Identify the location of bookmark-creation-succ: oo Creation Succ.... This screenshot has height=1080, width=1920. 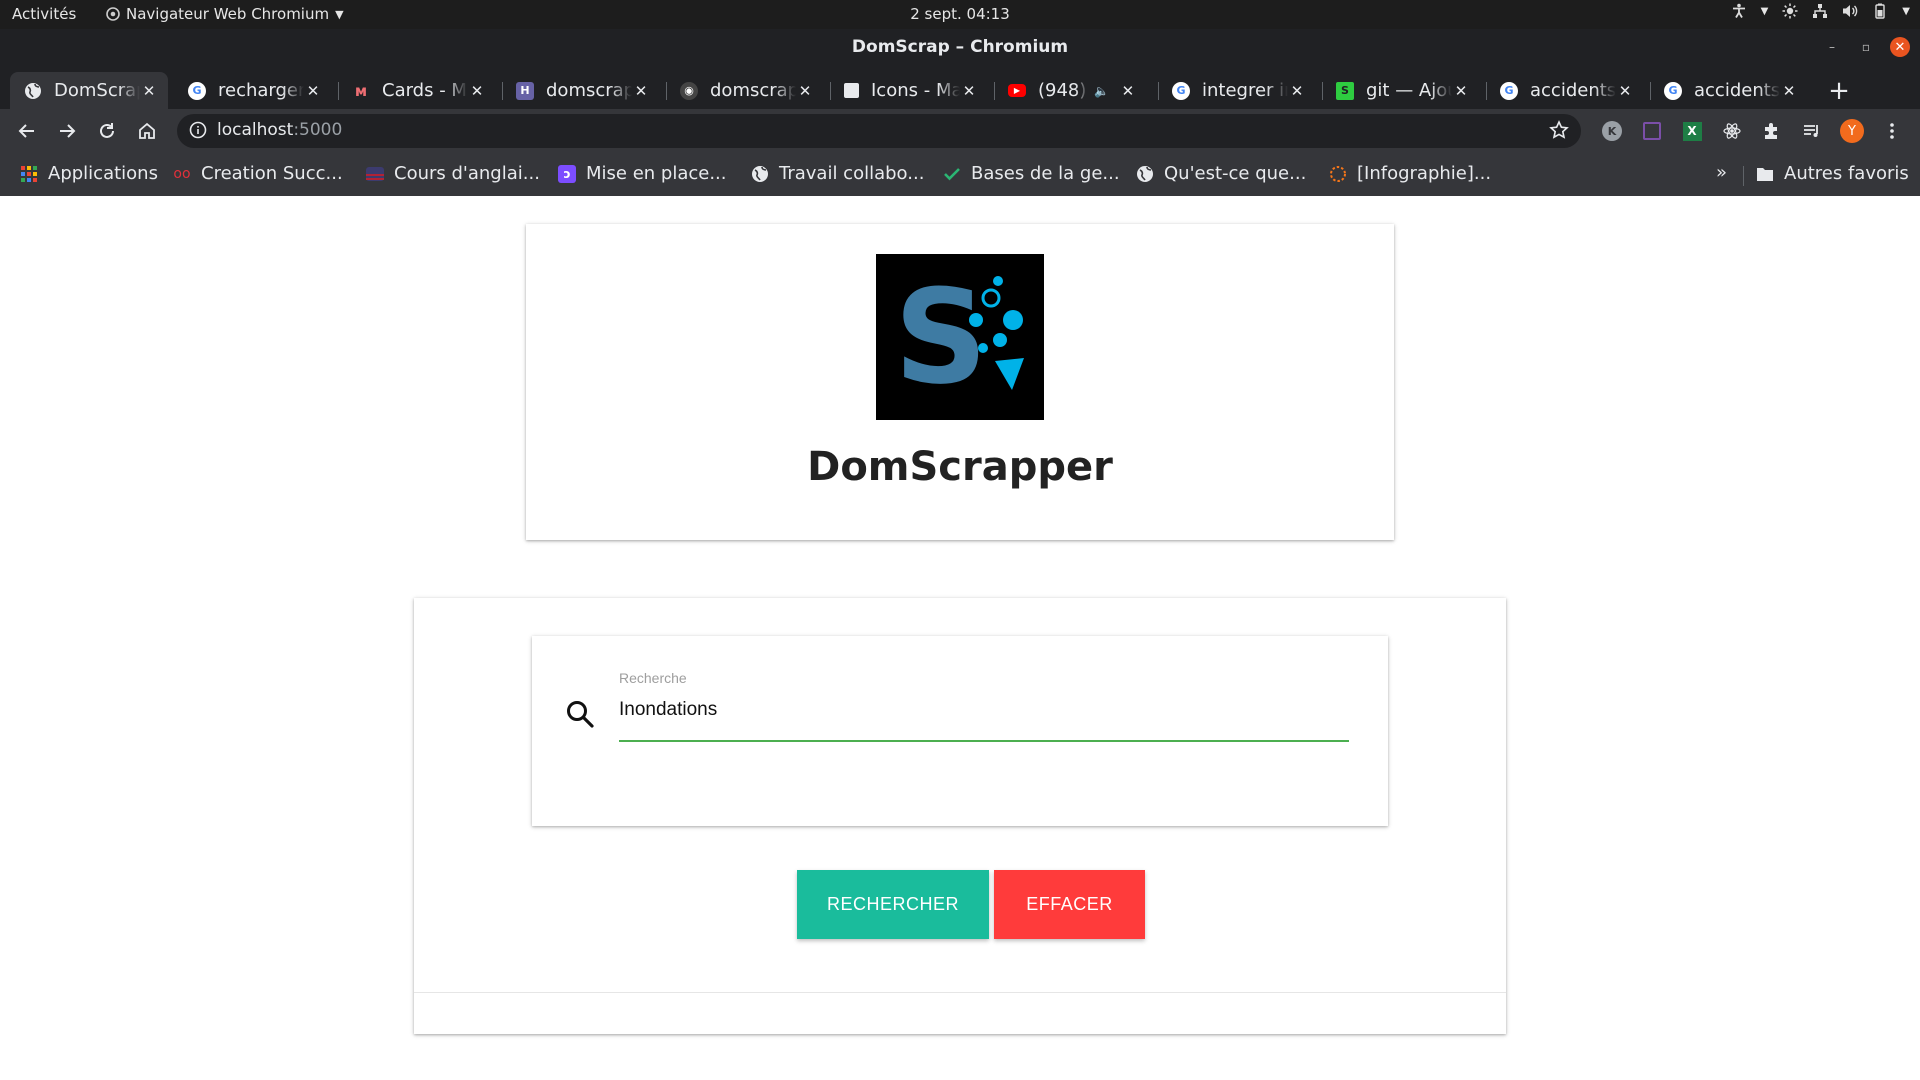
(258, 173).